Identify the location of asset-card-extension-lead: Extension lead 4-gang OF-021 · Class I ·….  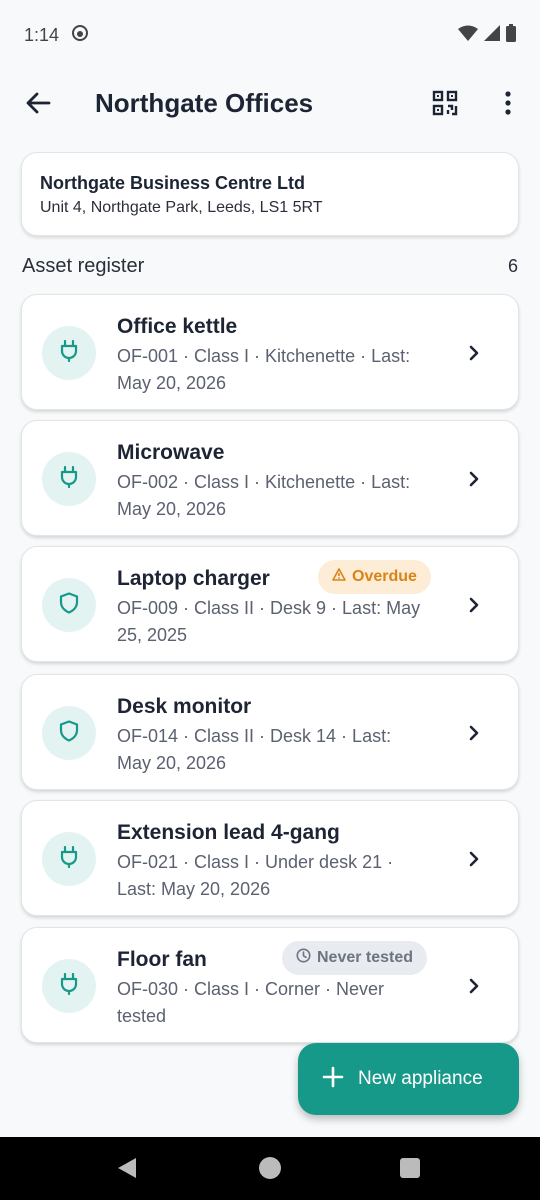
(270, 858).